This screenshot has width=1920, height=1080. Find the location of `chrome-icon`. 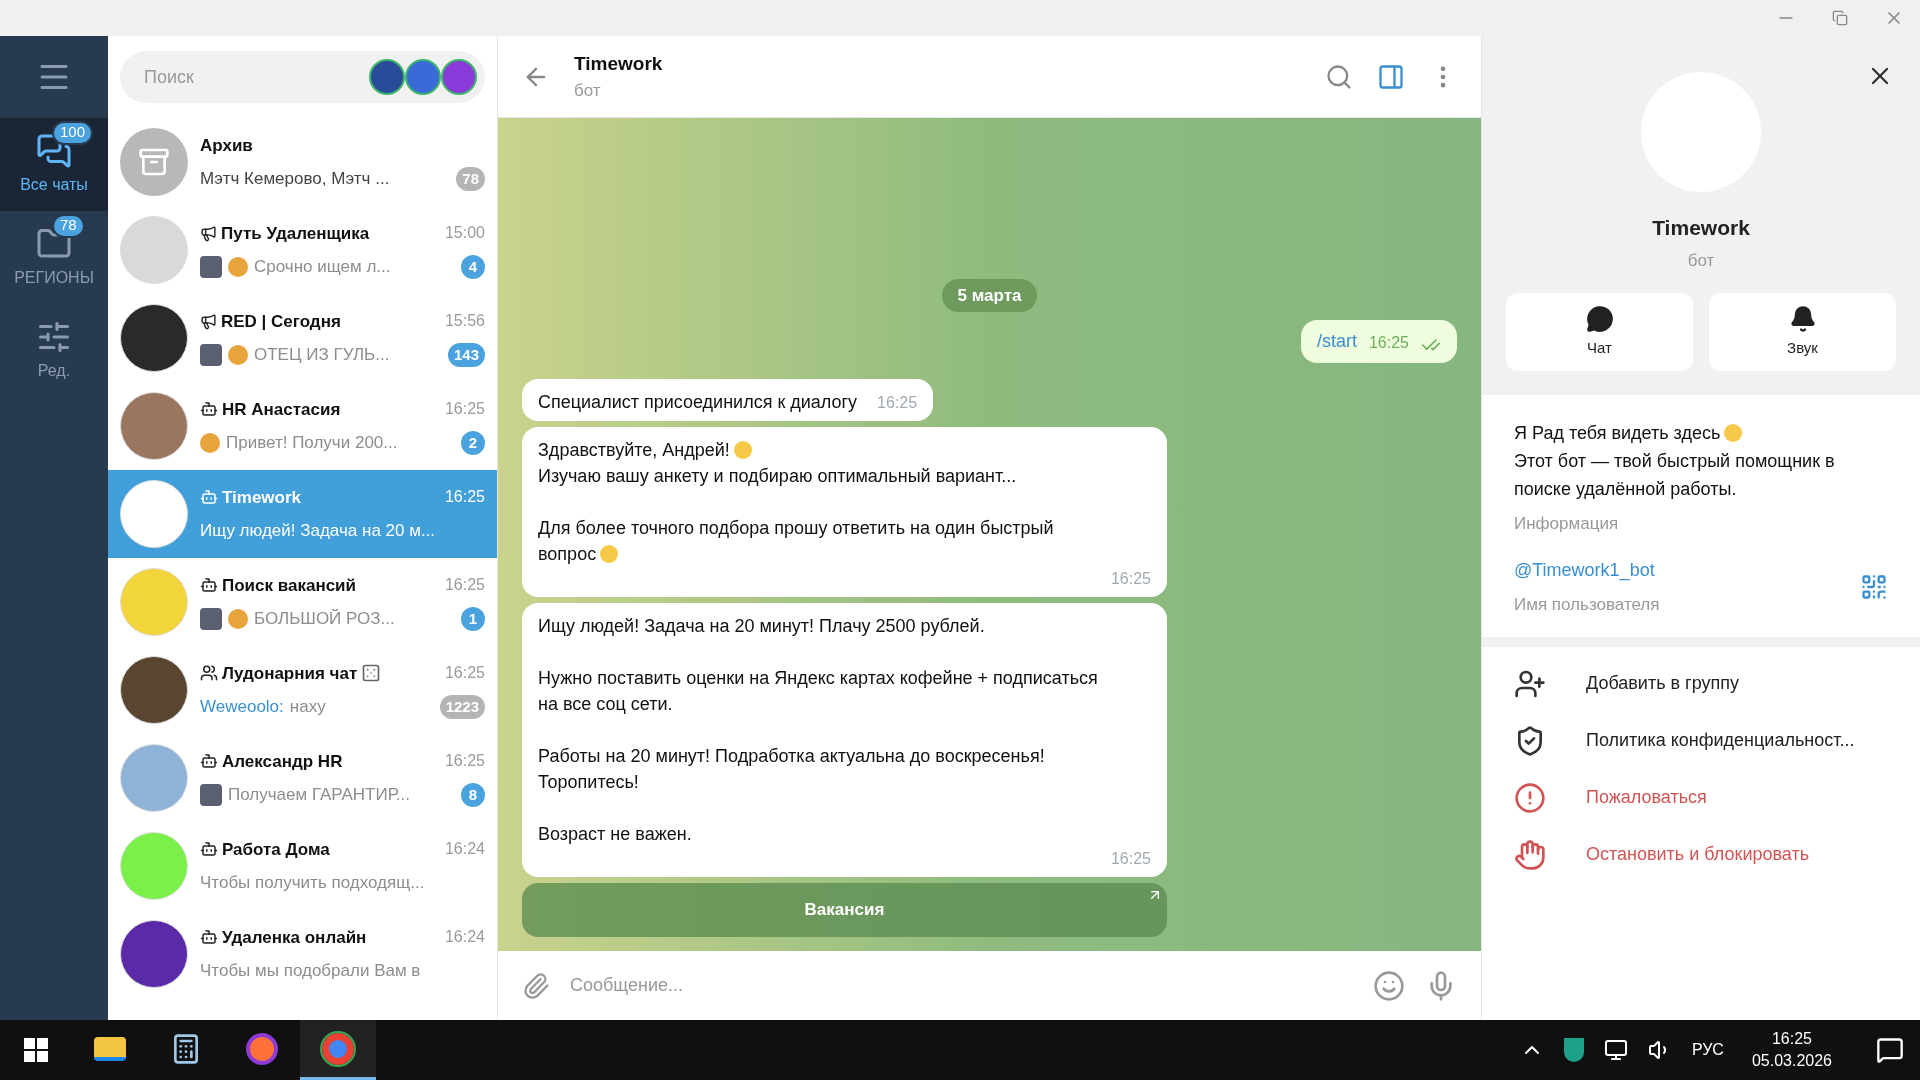

chrome-icon is located at coordinates (338, 1048).